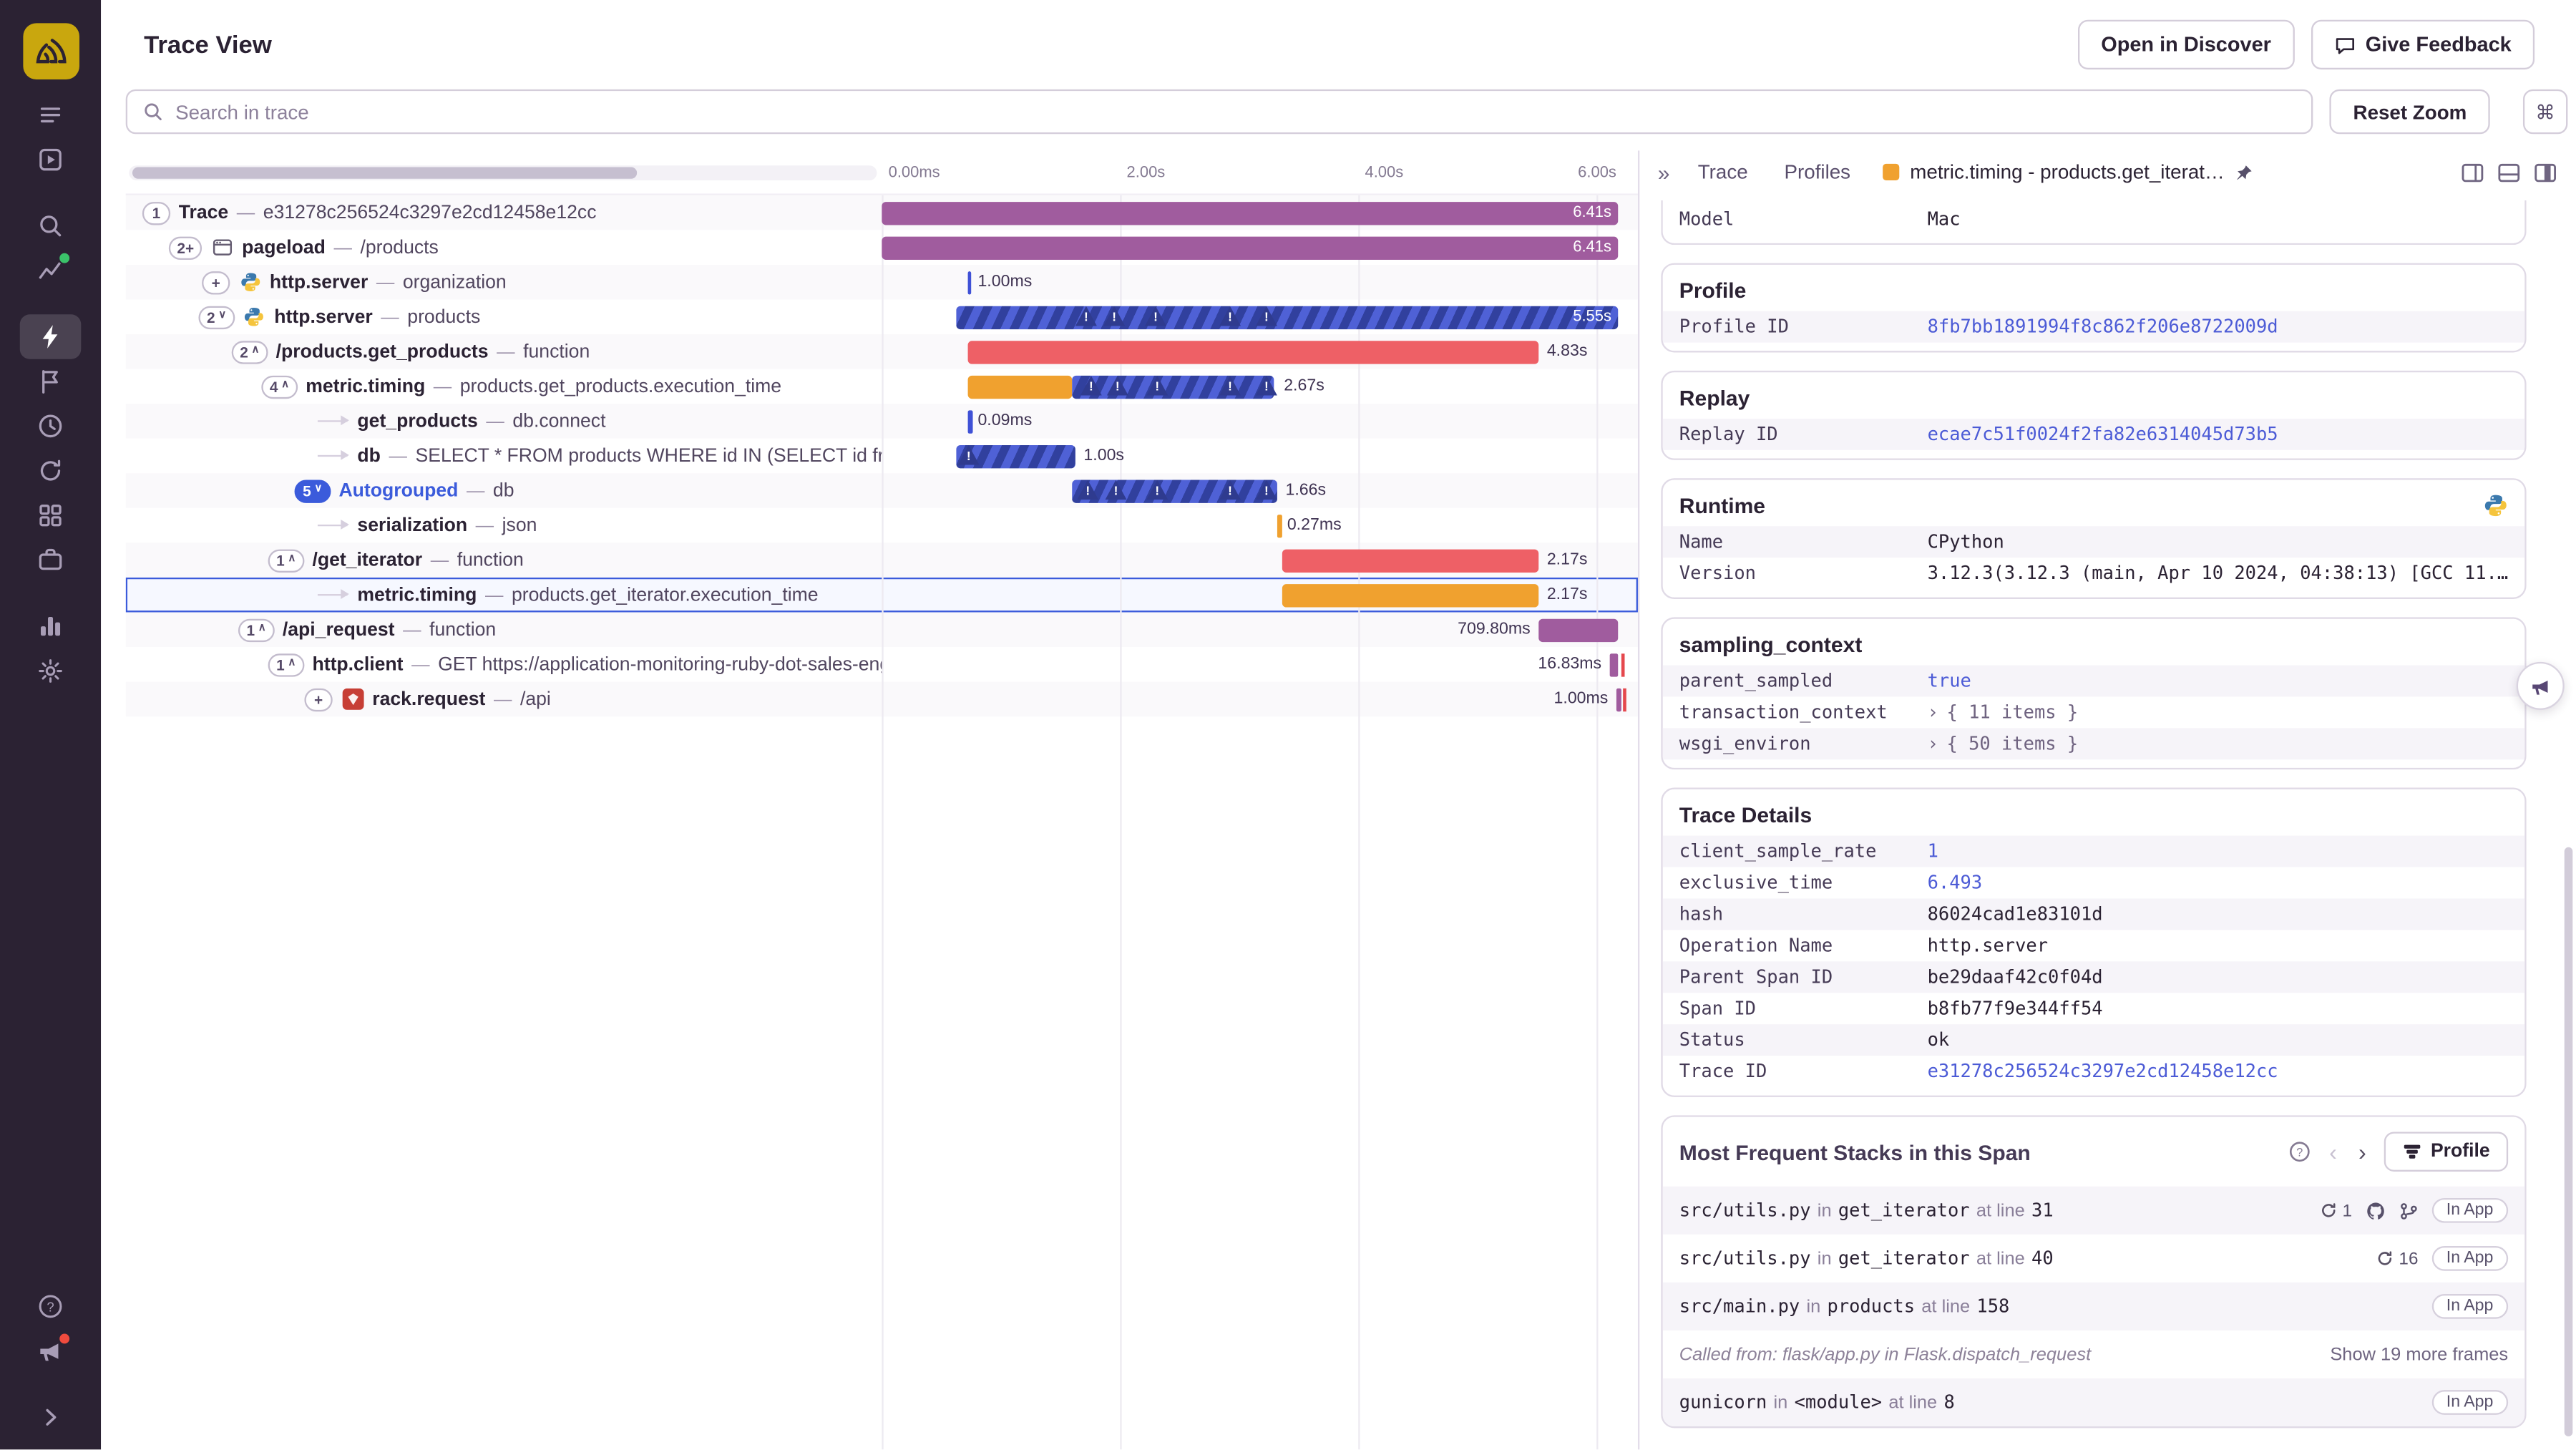 This screenshot has height=1450, width=2576. I want to click on row-expand-chip: 2 ∧, so click(249, 352).